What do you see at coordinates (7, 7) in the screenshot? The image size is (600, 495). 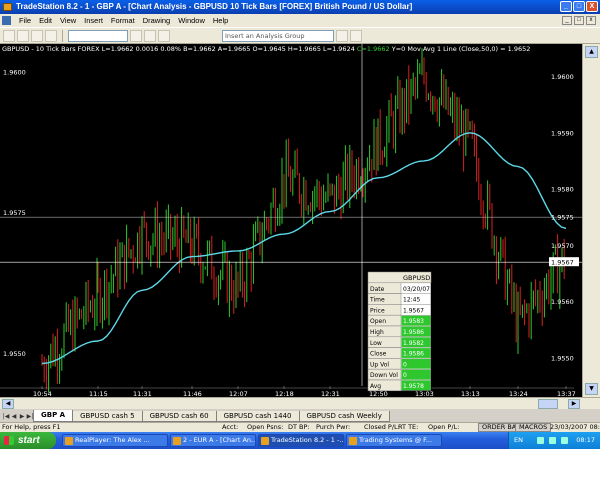 I see `app-icon` at bounding box center [7, 7].